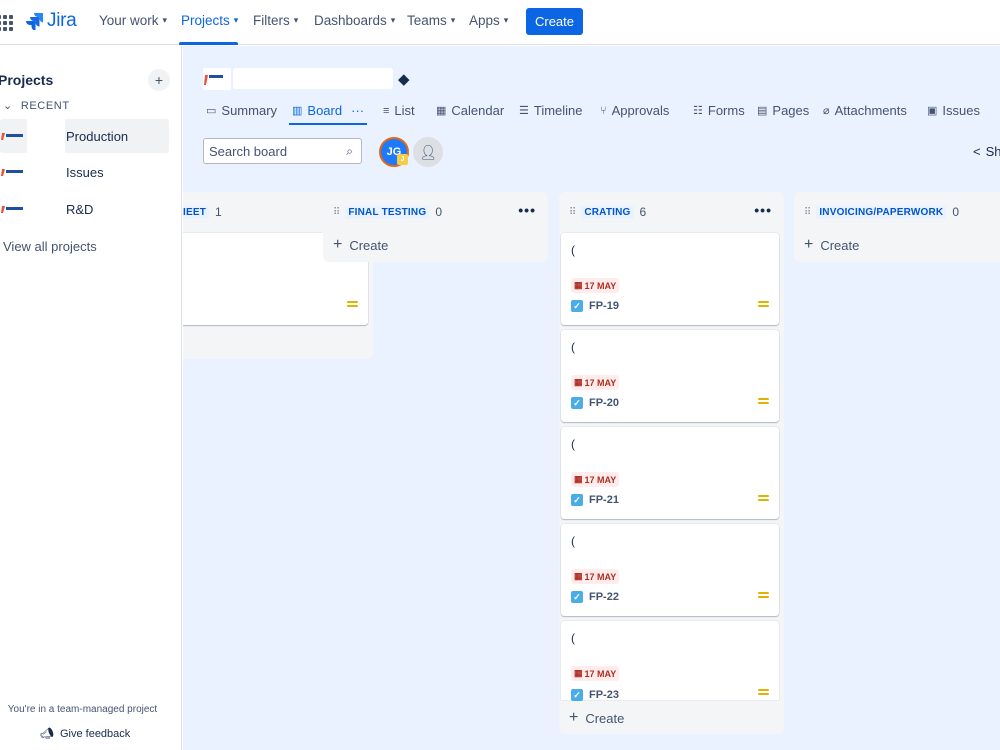 Image resolution: width=1000 pixels, height=750 pixels. I want to click on priority-medium-icon, so click(352, 305).